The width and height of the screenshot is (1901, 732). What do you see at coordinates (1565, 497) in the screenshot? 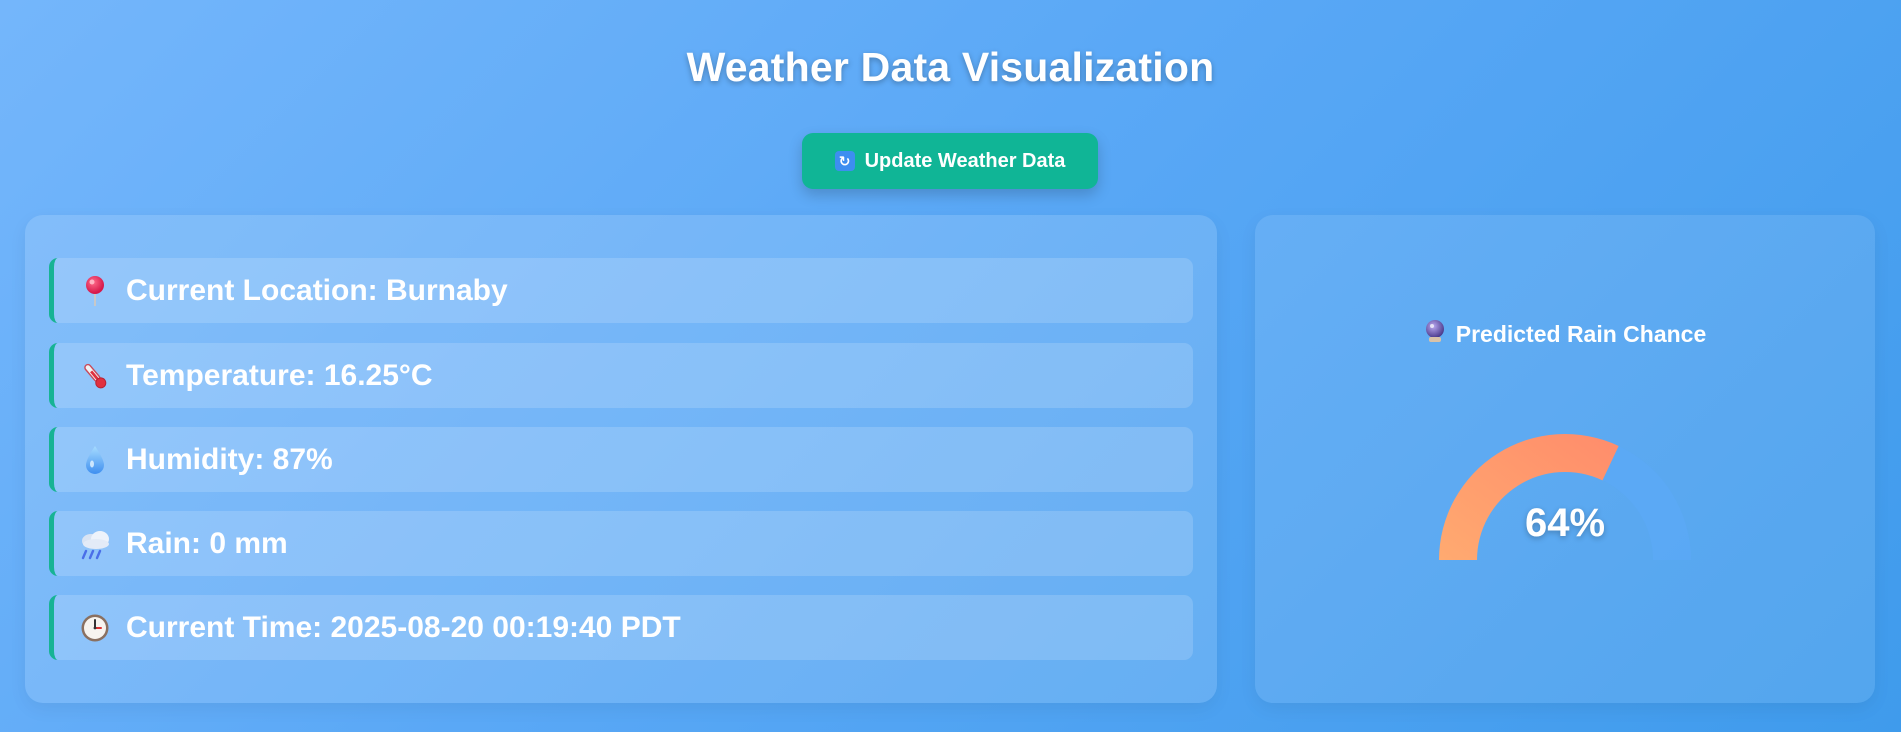
I see `rain-chance-gauge` at bounding box center [1565, 497].